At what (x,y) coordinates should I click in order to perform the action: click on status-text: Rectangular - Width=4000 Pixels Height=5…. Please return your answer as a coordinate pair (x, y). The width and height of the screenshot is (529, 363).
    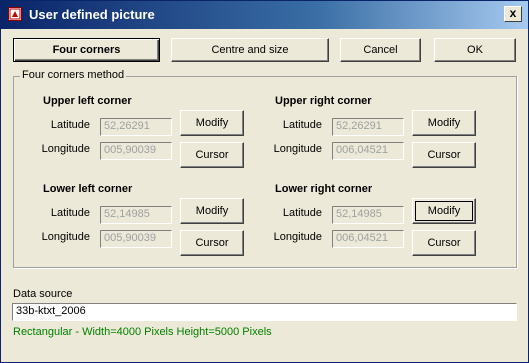
    Looking at the image, I should click on (142, 332).